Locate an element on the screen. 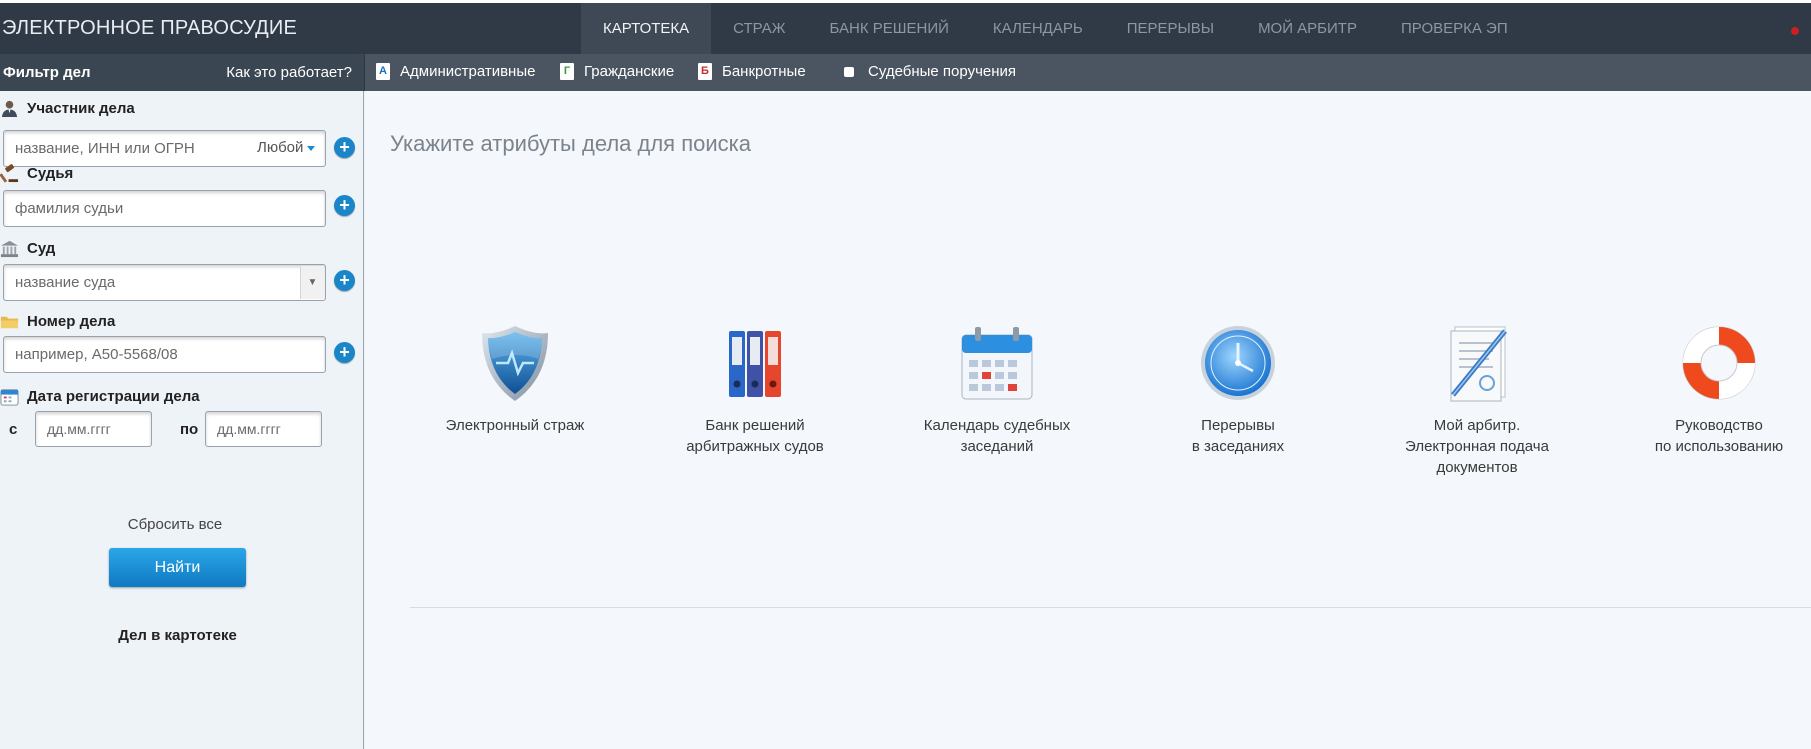 This screenshot has width=1811, height=749. add-participant-button: + is located at coordinates (344, 147).